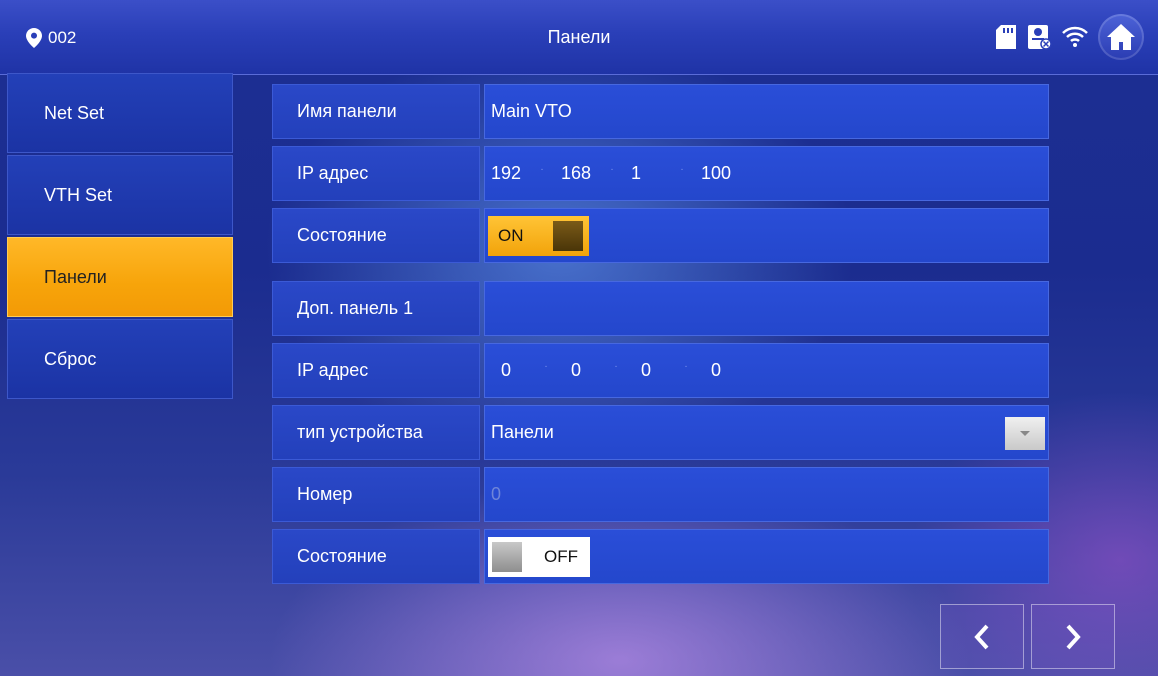  Describe the element at coordinates (376, 370) in the screenshot. I see `extra-panel-ip-label: IP адрес` at that location.